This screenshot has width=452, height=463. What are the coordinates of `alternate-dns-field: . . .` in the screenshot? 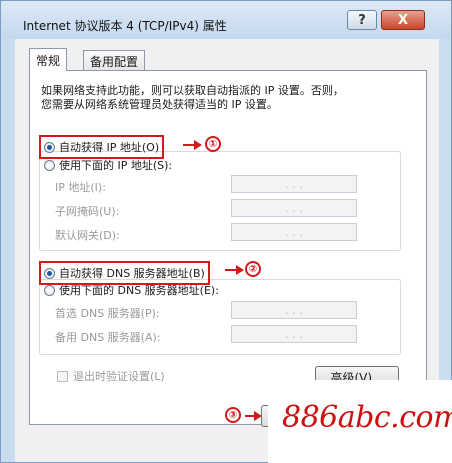 It's located at (294, 334).